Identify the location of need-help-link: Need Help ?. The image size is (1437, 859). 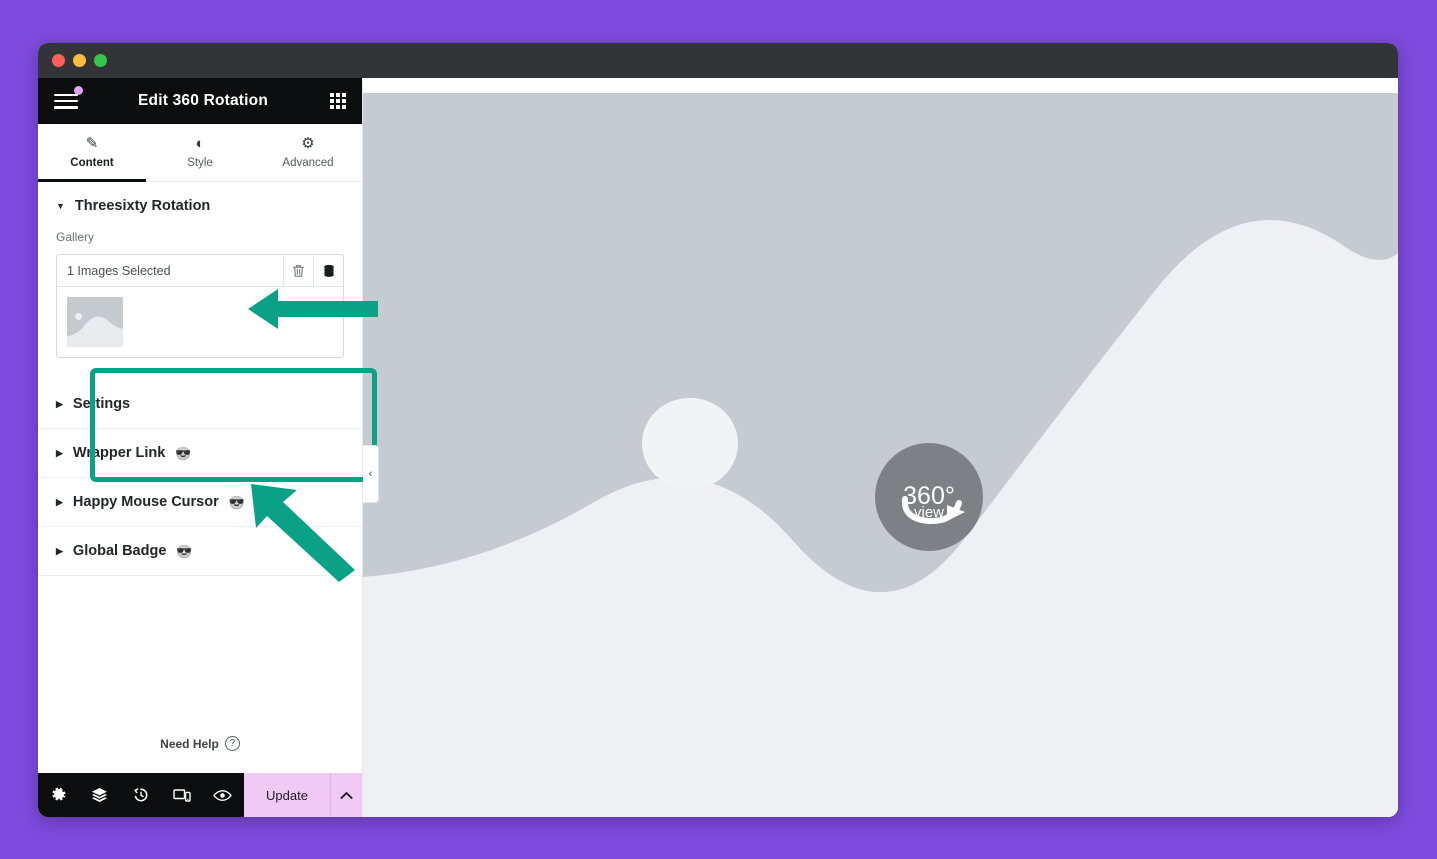
(200, 754).